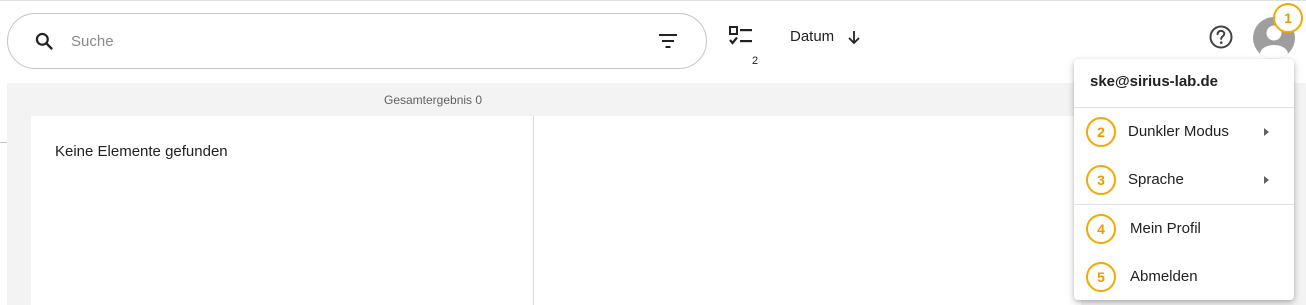  What do you see at coordinates (44, 41) in the screenshot?
I see `search-icon` at bounding box center [44, 41].